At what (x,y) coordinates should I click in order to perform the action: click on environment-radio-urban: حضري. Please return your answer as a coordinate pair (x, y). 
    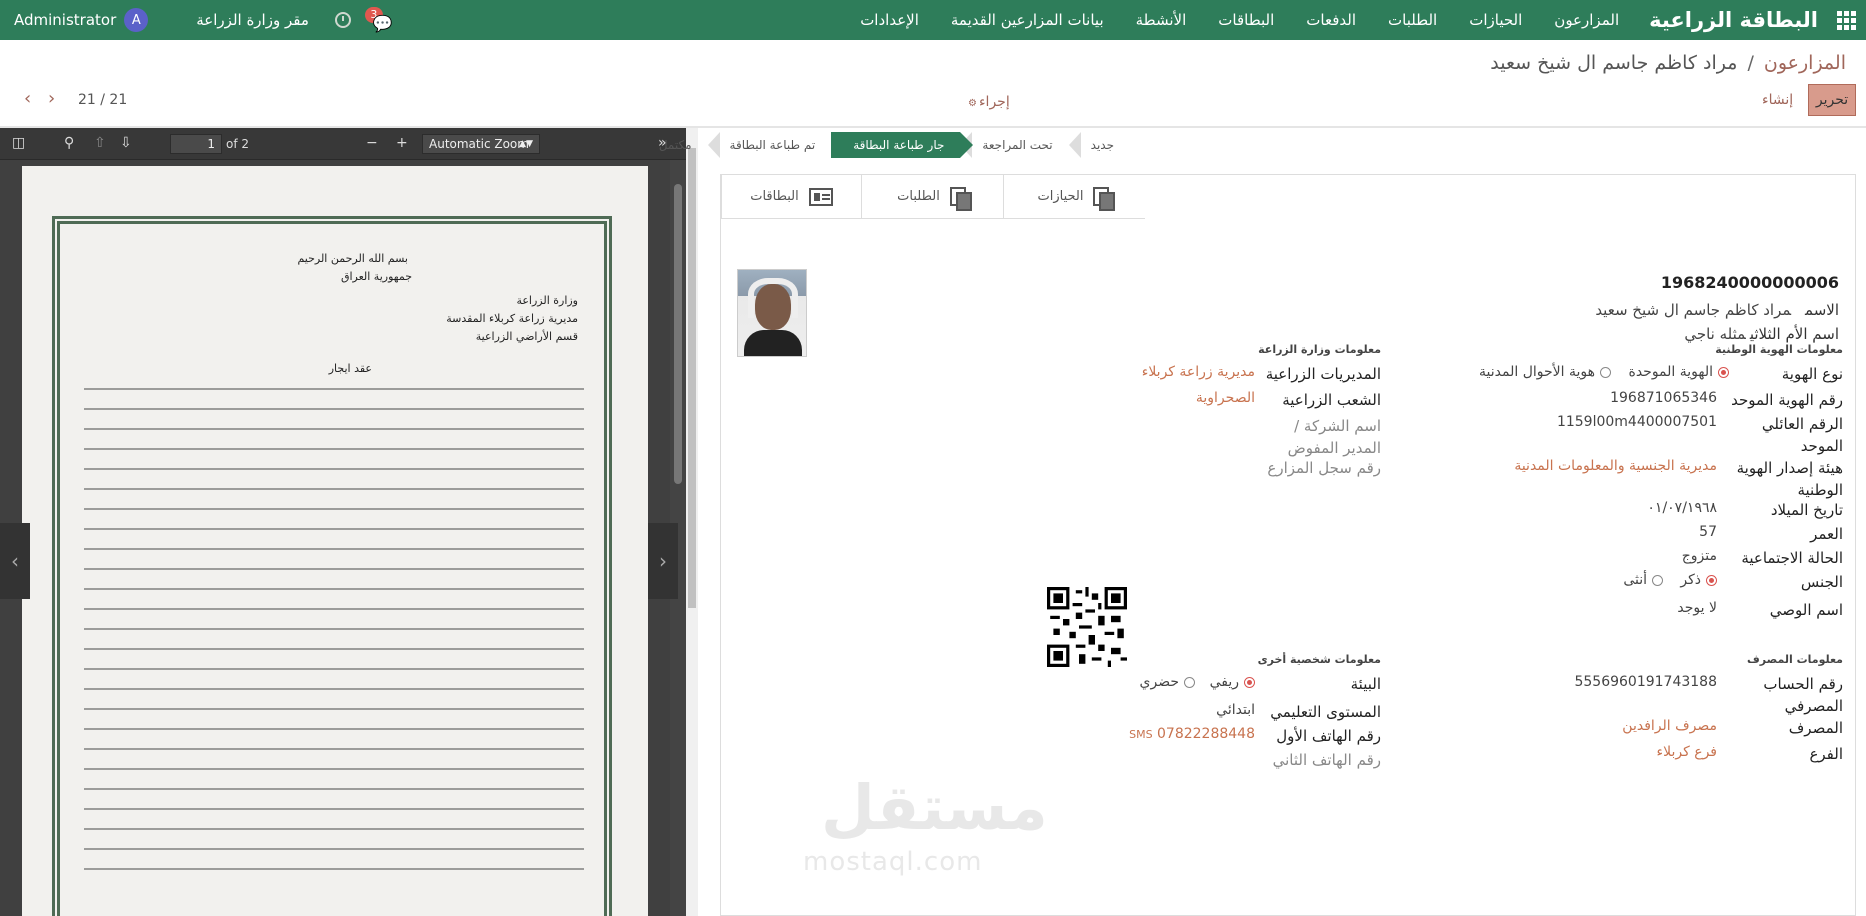
    Looking at the image, I should click on (1167, 682).